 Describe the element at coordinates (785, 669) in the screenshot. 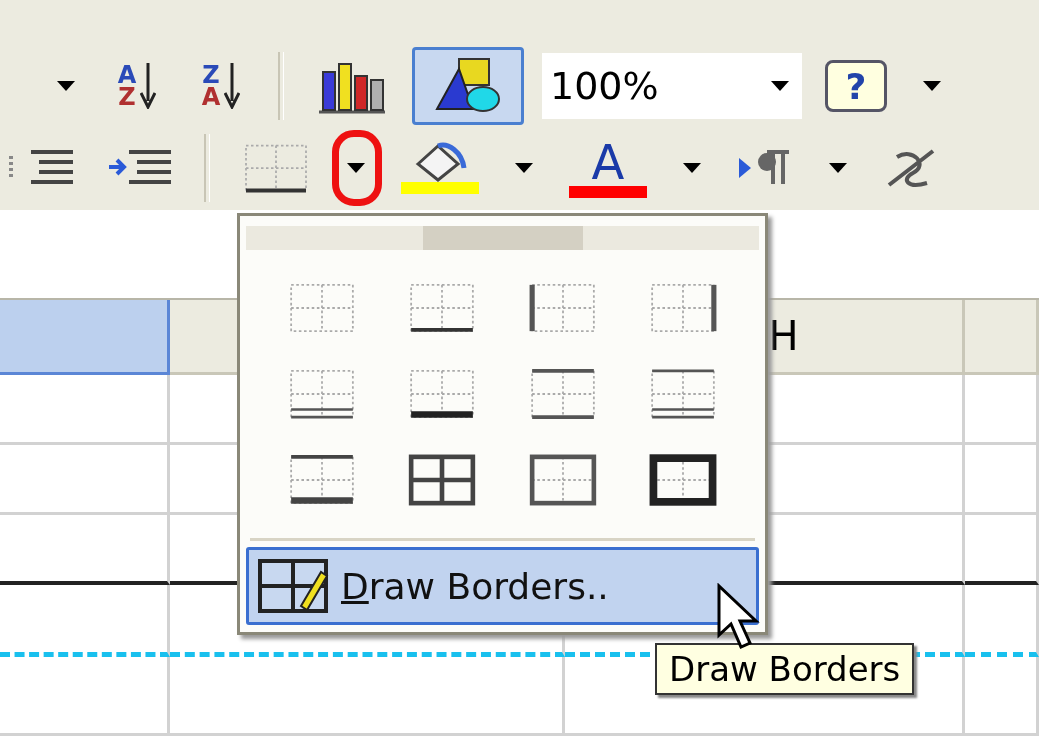

I see `tooltip: Draw Borders` at that location.